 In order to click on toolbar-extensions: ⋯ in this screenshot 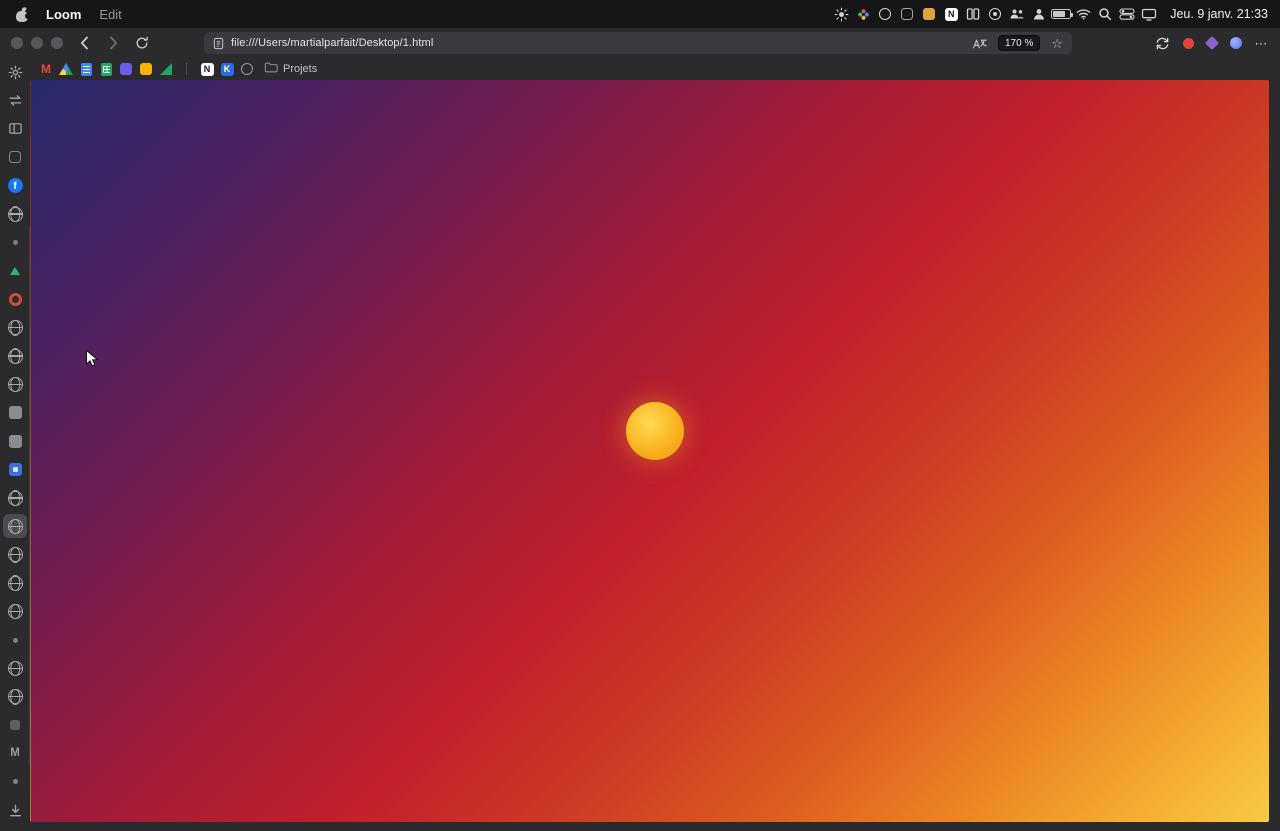, I will do `click(1212, 43)`.